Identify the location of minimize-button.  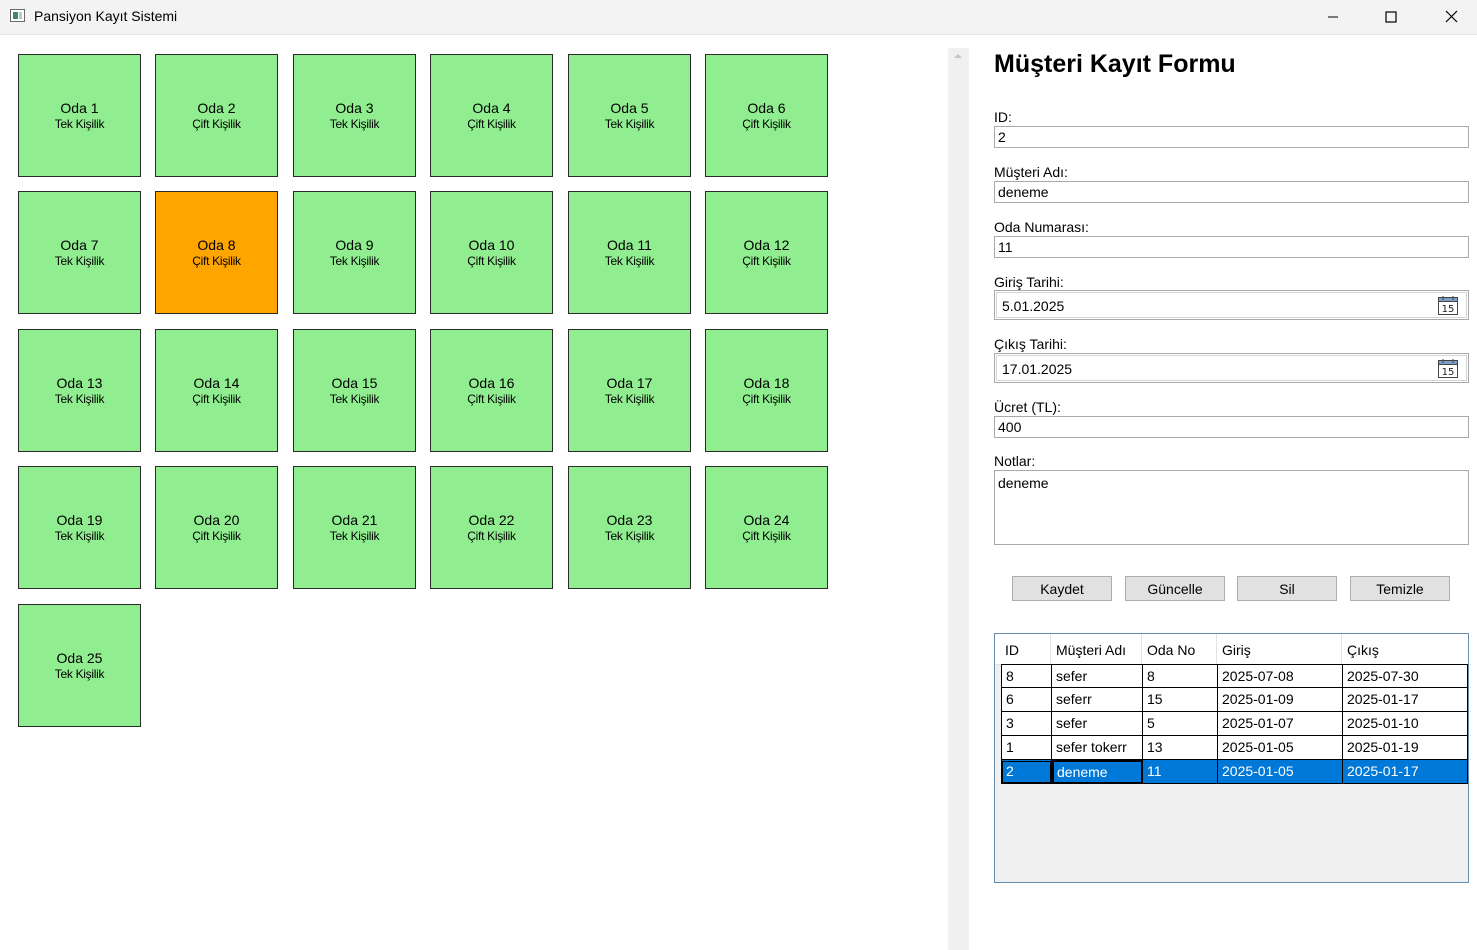
(1333, 16).